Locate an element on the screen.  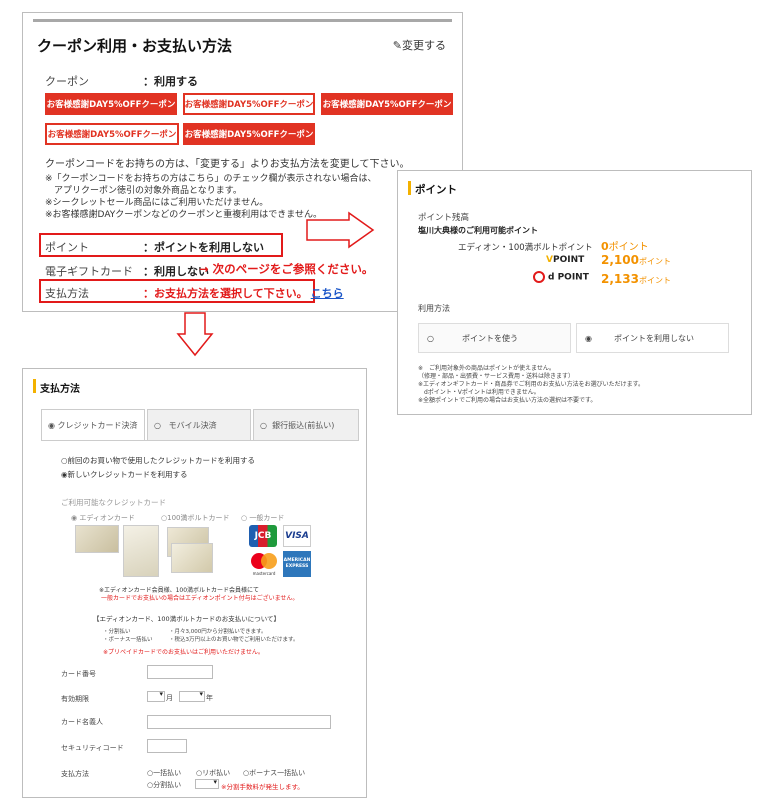
method-lump-sum: ○一括払い is located at coordinates (164, 773).